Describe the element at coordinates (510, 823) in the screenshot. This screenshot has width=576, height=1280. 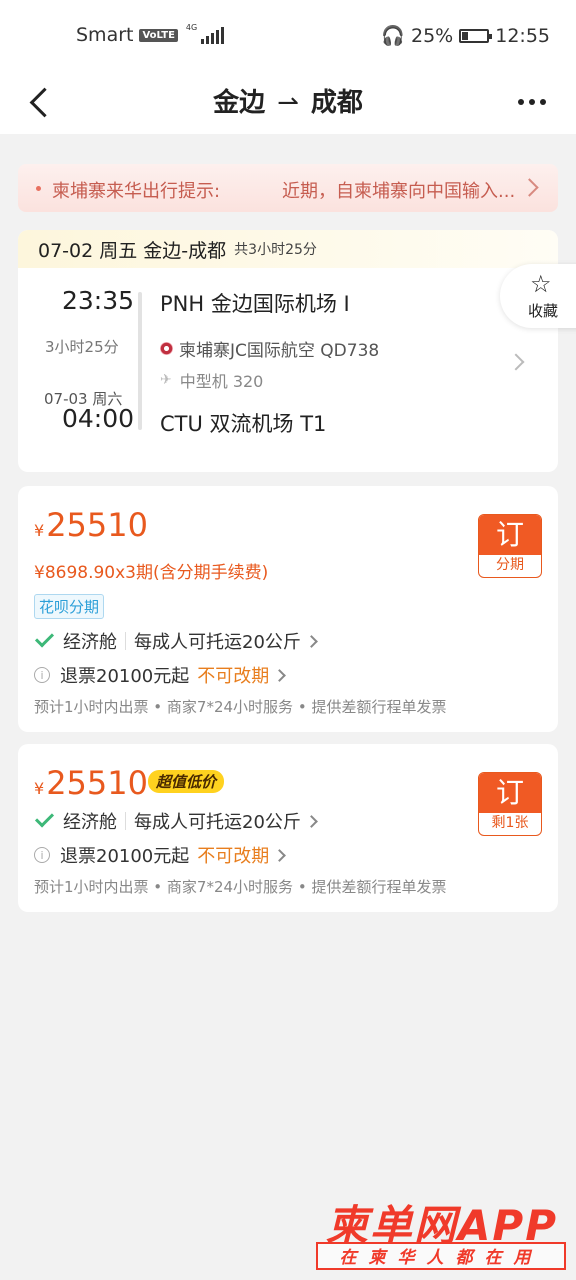
I see `book-sublabel: 剩1张` at that location.